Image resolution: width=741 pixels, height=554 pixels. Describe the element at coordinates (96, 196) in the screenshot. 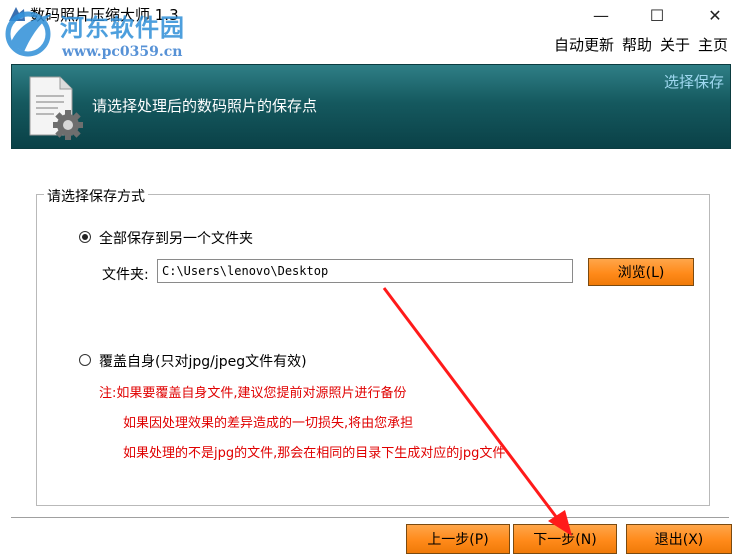

I see `save-mode-group-title: 请选择保存方式` at that location.